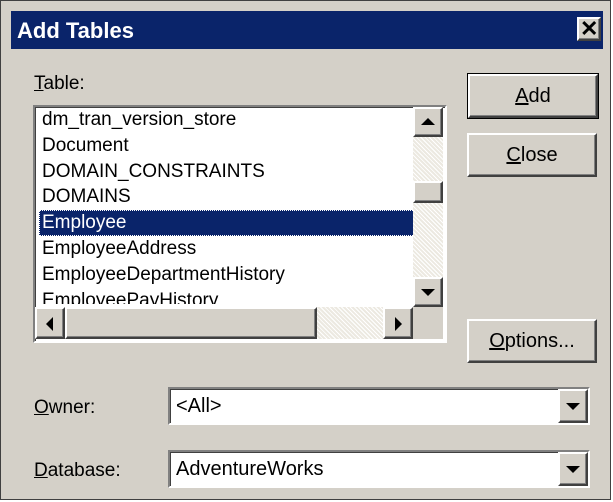  What do you see at coordinates (227, 172) in the screenshot?
I see `list-item: DOMAIN_CONSTRAINTS` at bounding box center [227, 172].